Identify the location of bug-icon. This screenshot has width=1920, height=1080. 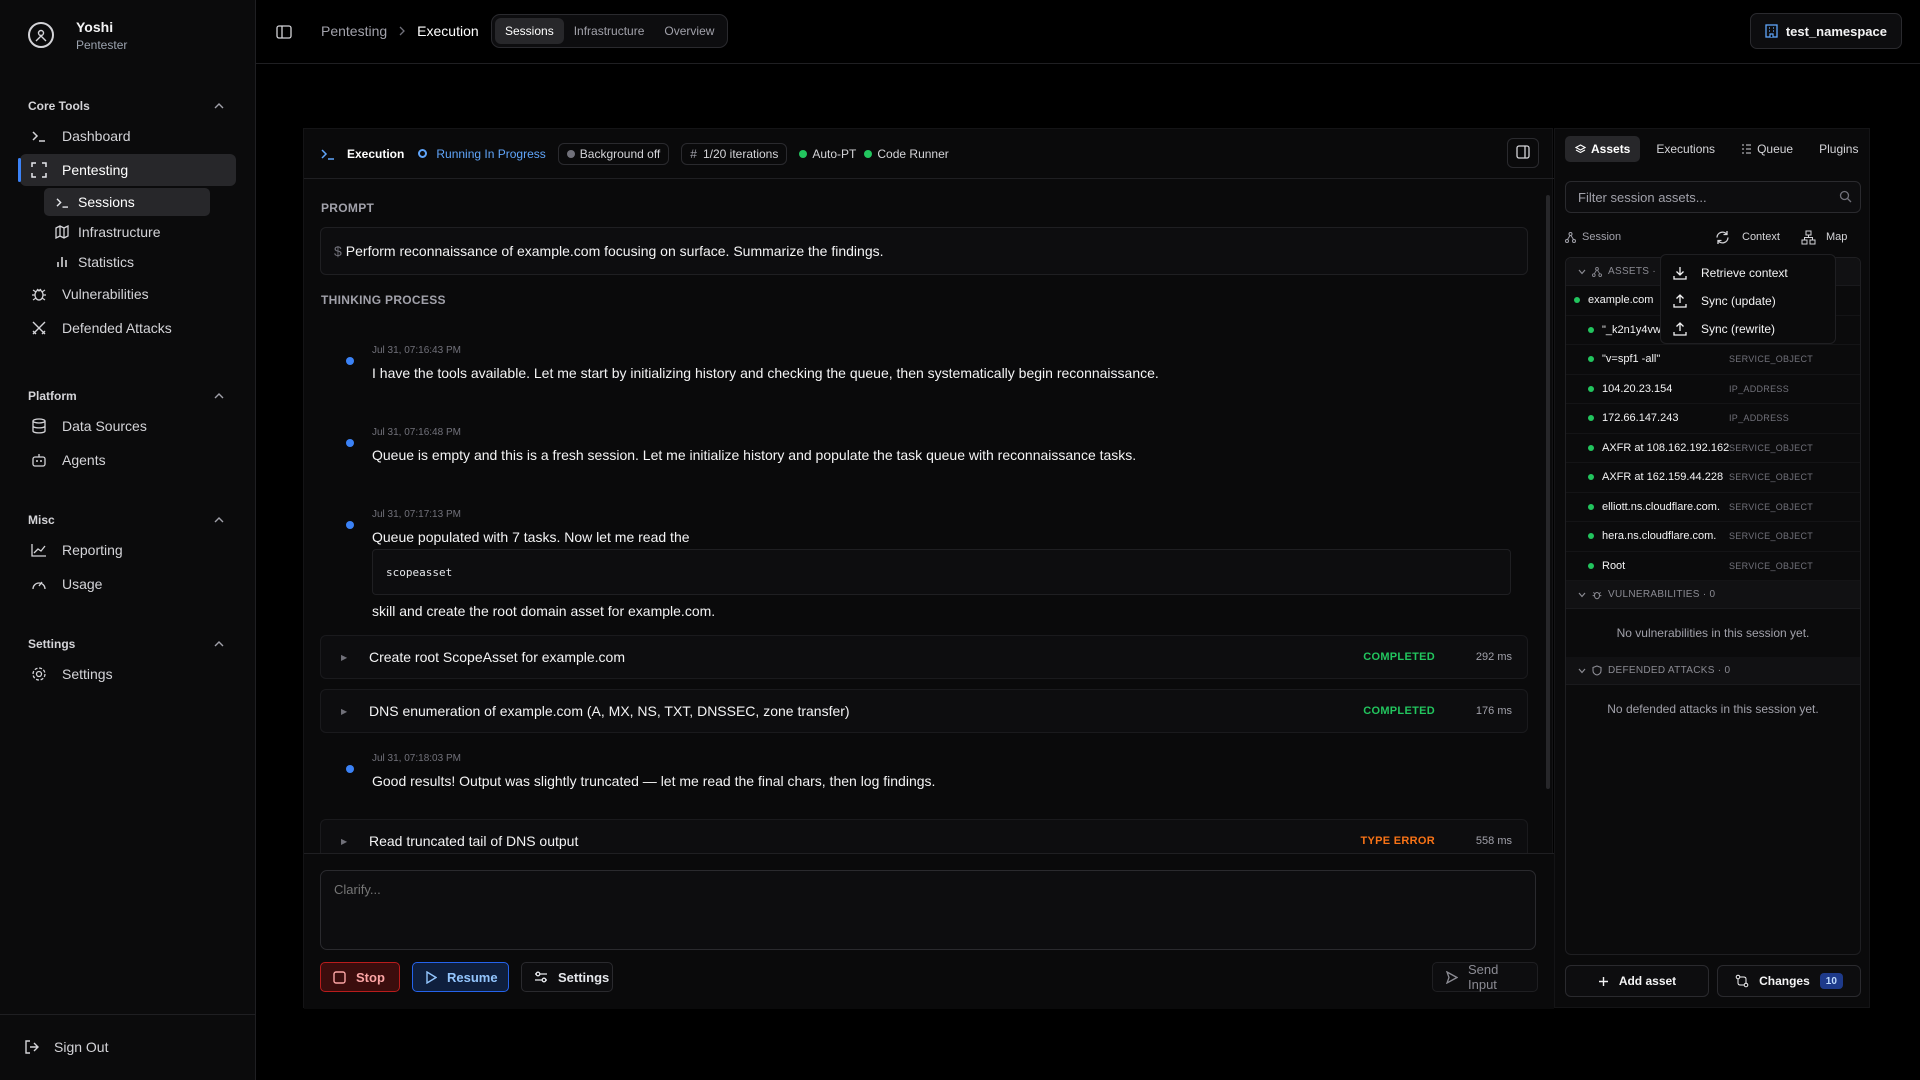
(39, 294).